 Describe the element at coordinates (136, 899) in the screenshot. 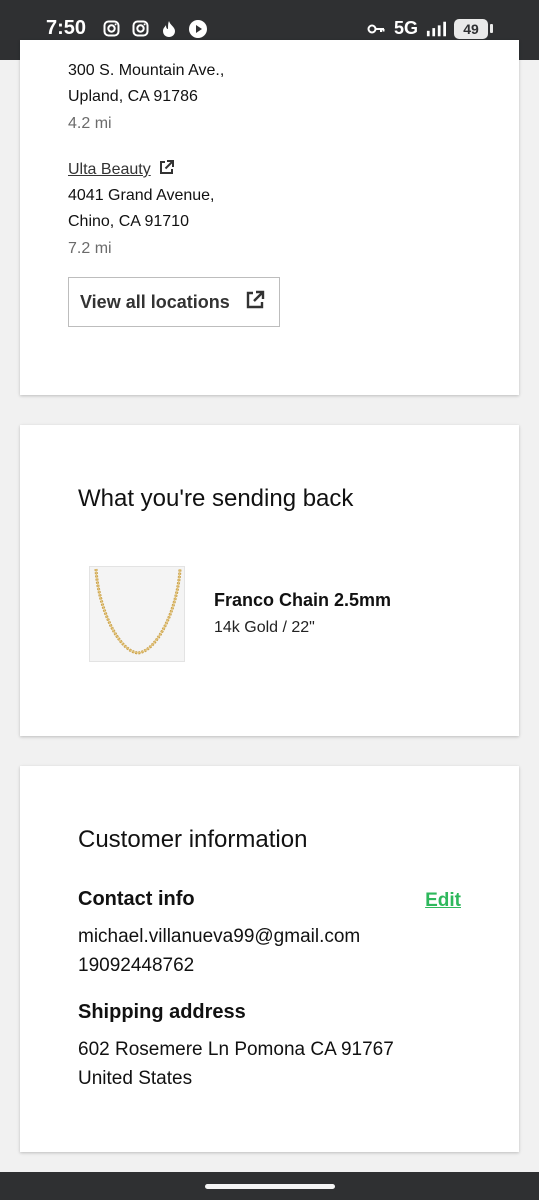

I see `contact-info-heading: Contact info` at that location.